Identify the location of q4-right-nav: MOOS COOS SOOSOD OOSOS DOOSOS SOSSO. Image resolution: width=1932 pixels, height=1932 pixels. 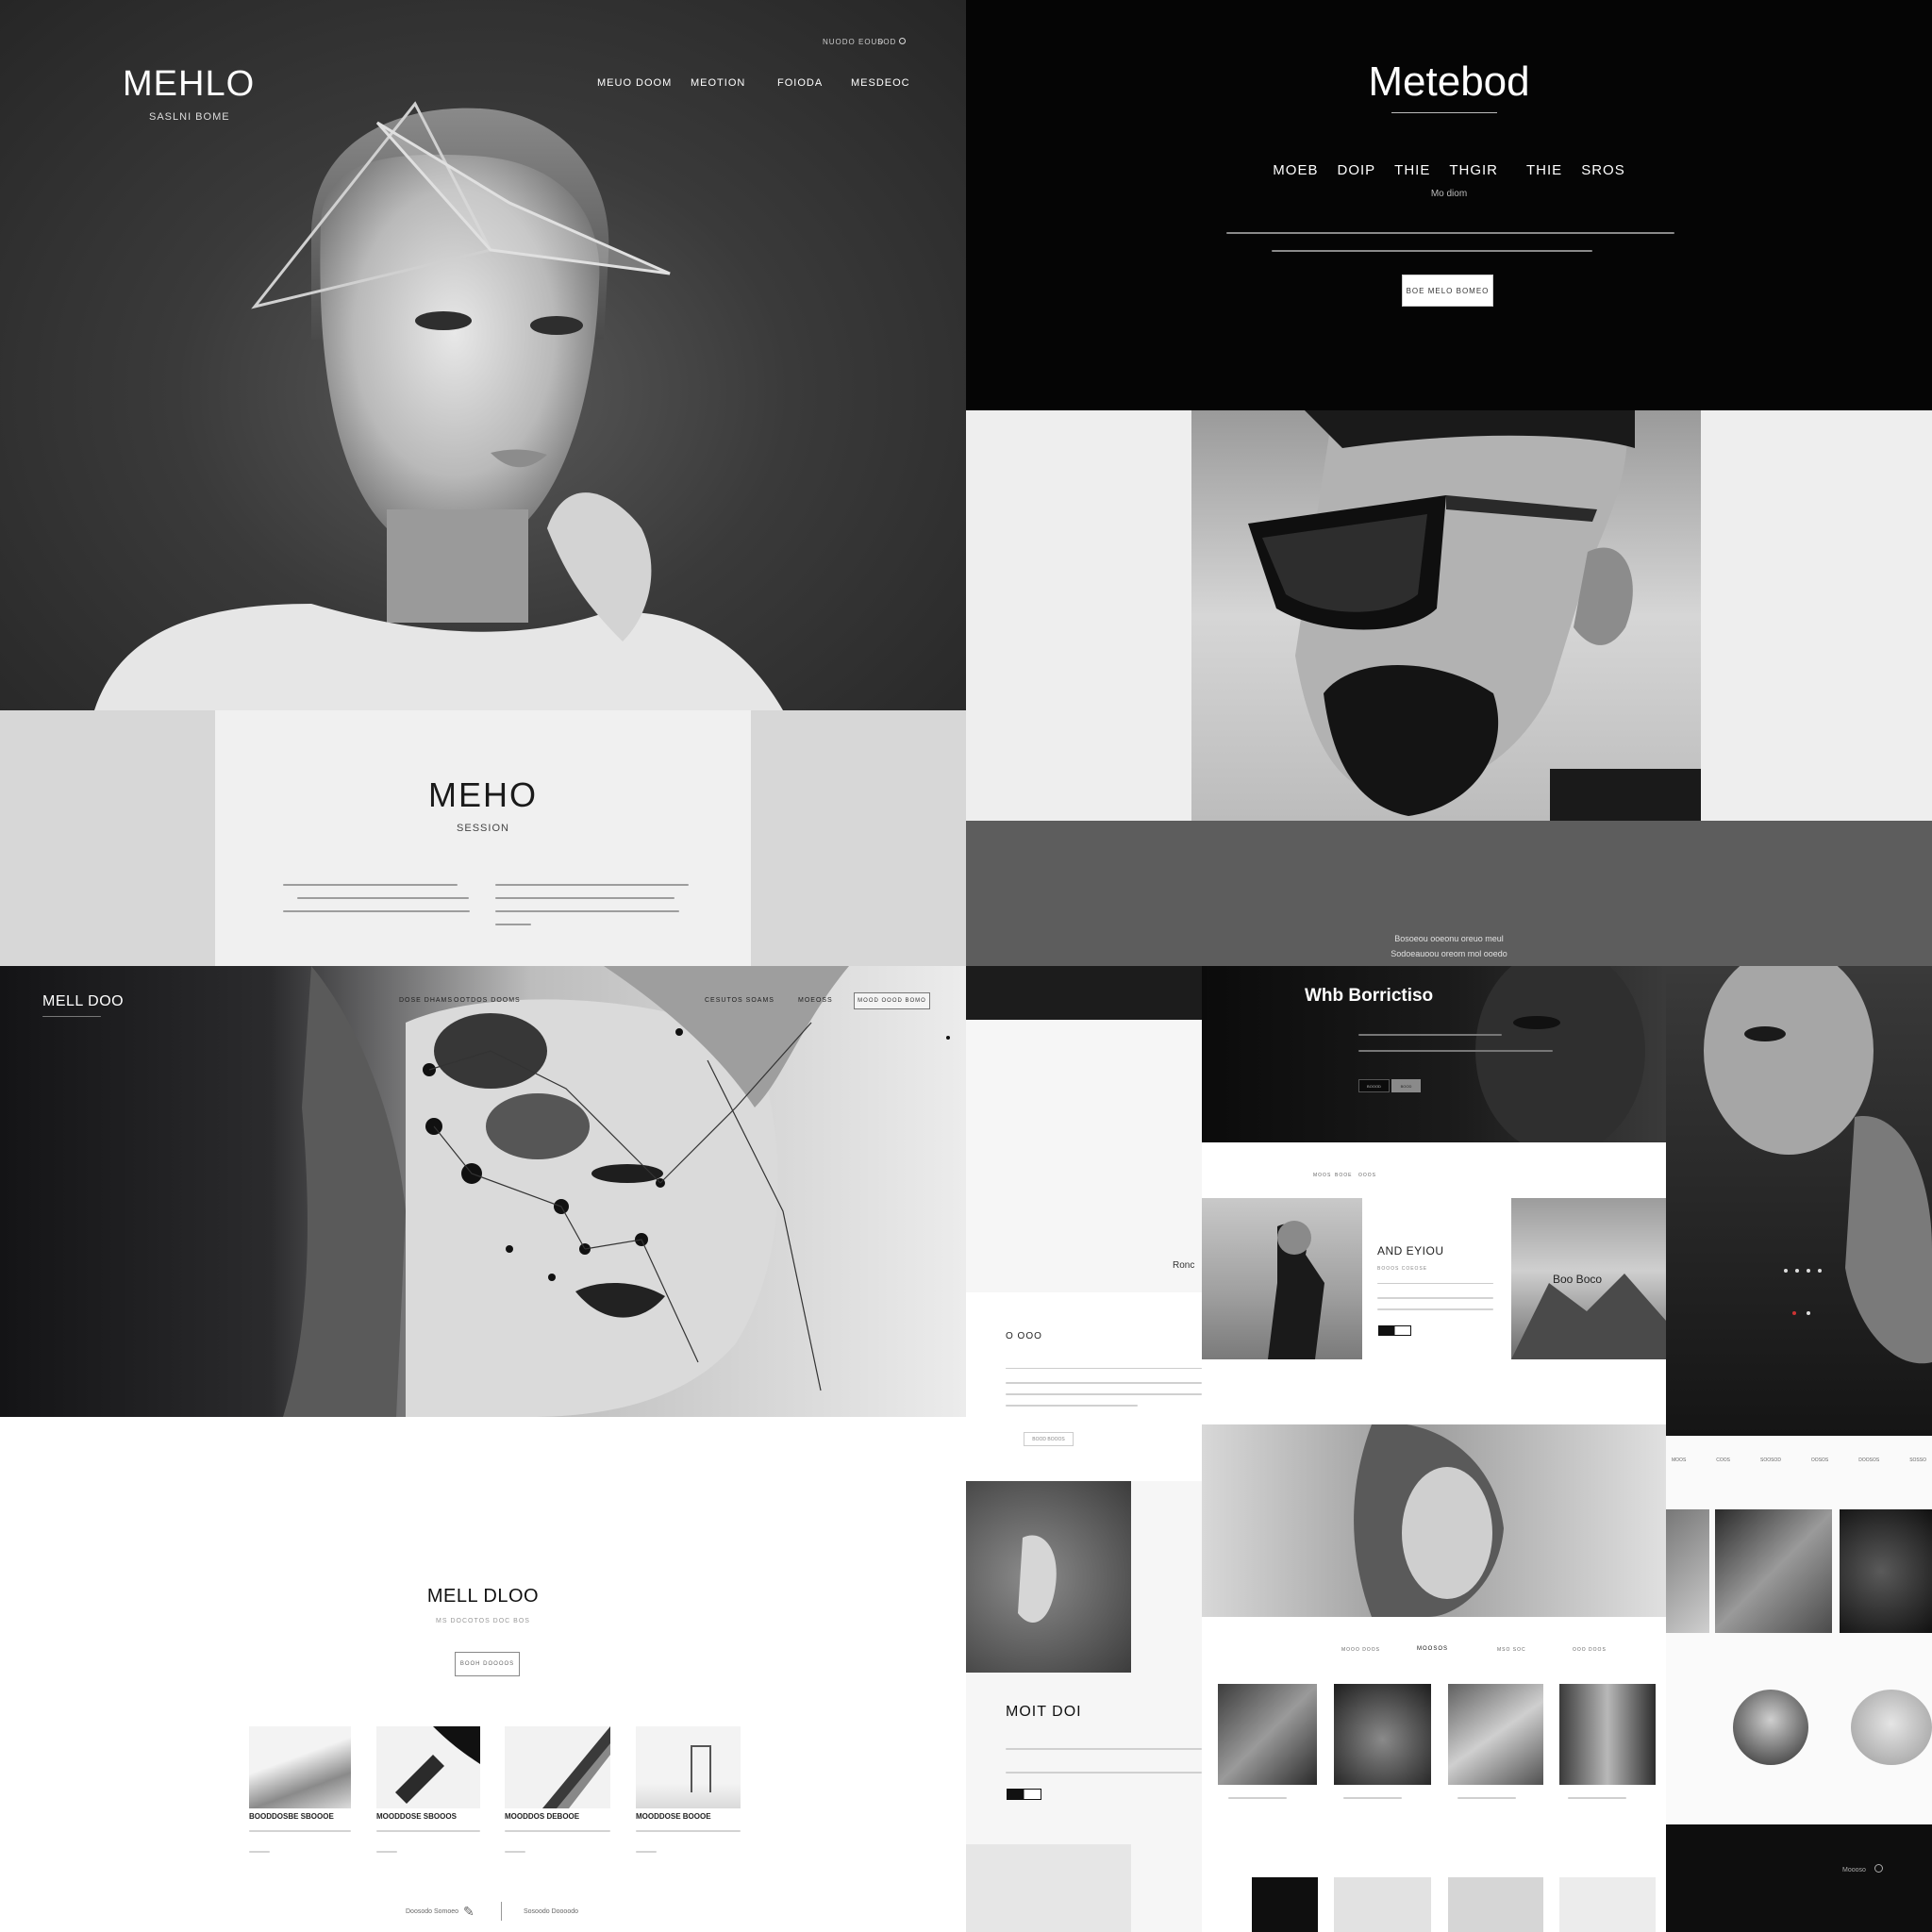
(1799, 1460).